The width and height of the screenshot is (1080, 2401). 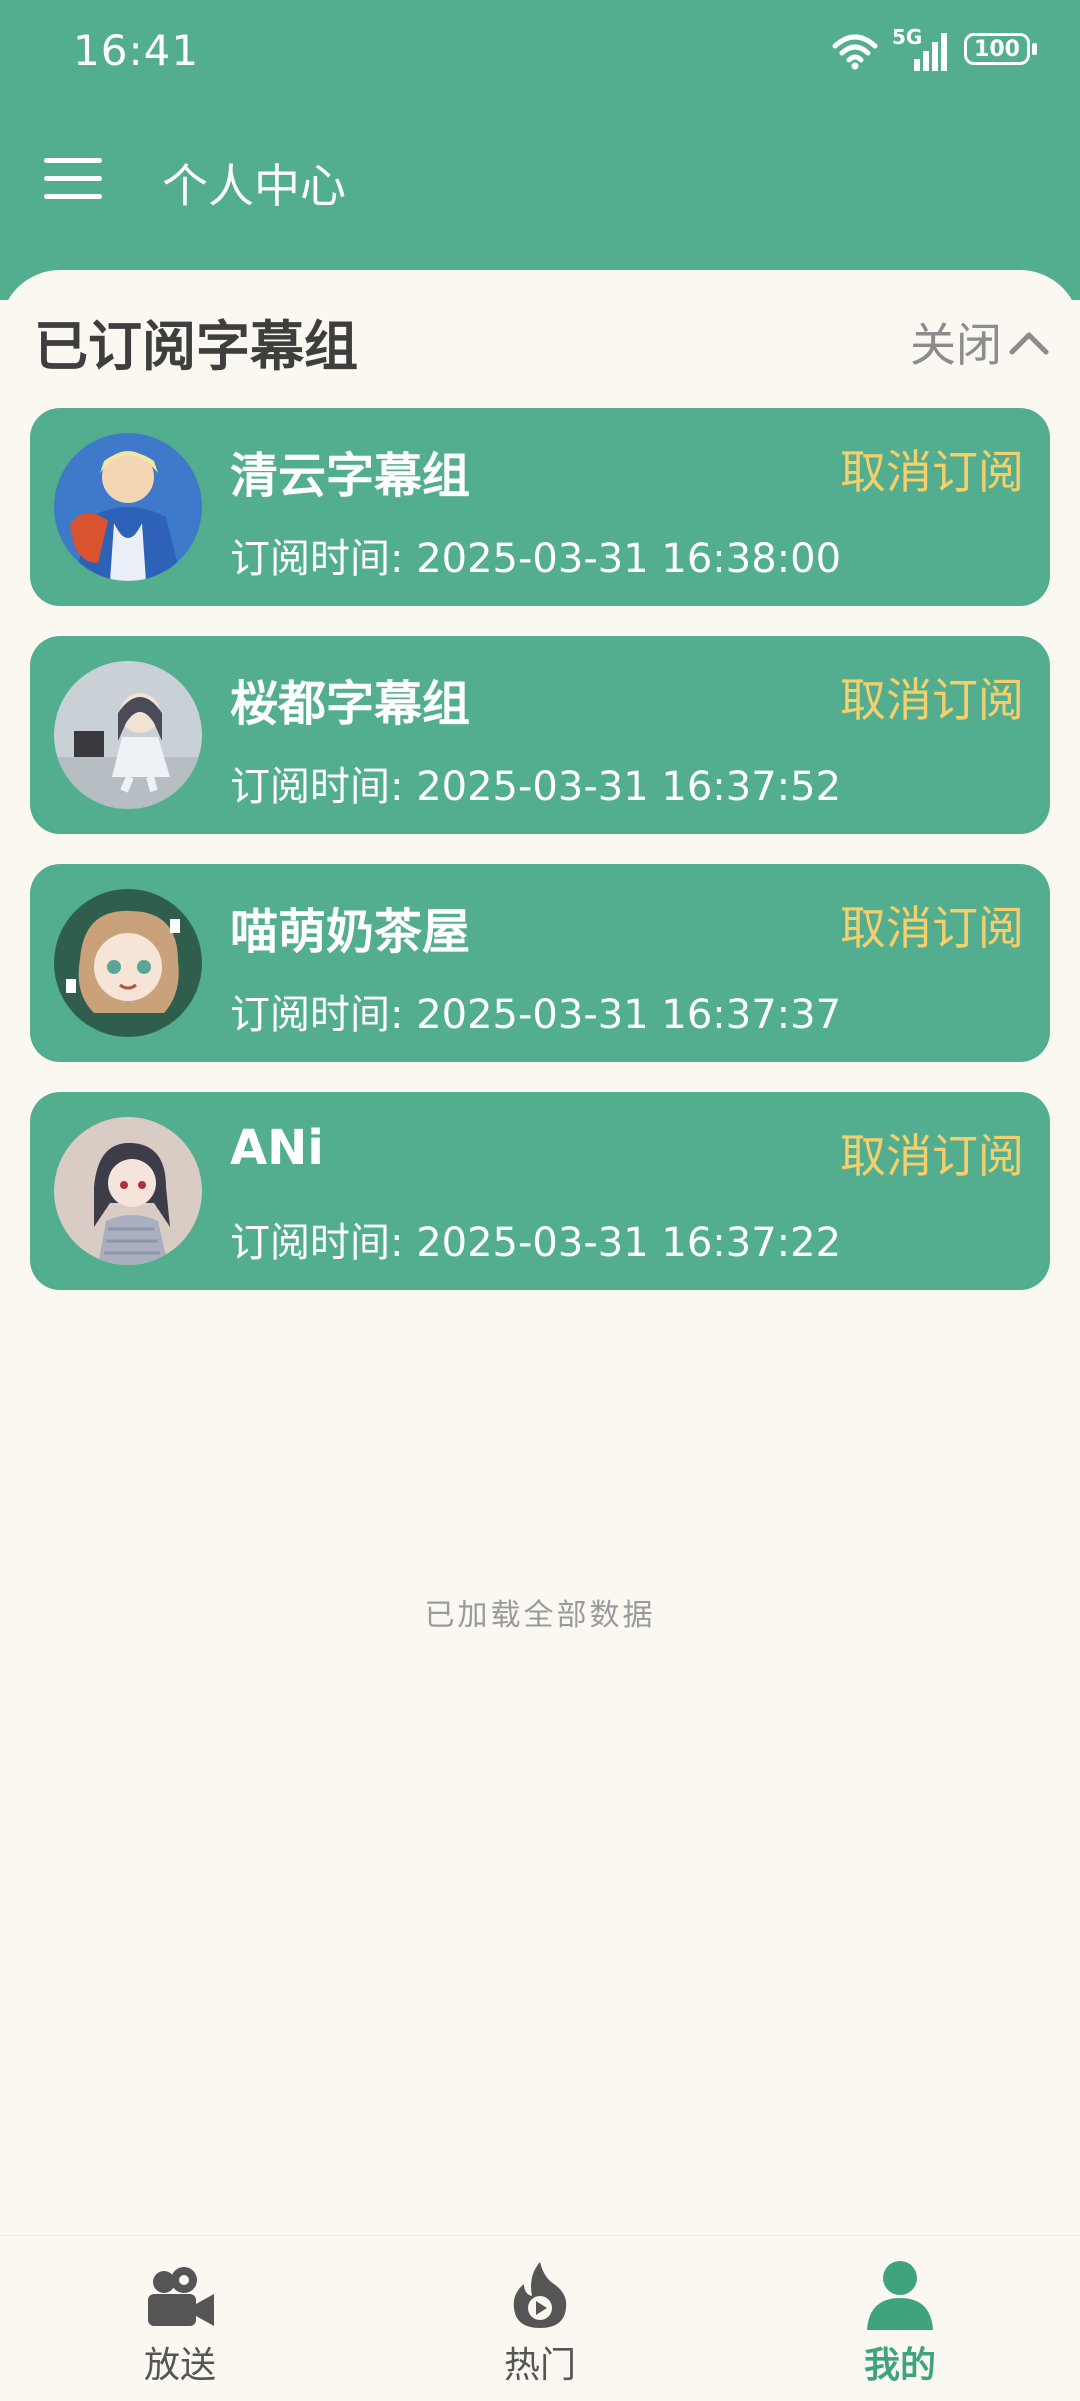 I want to click on subscription-name: ANi, so click(x=277, y=1148).